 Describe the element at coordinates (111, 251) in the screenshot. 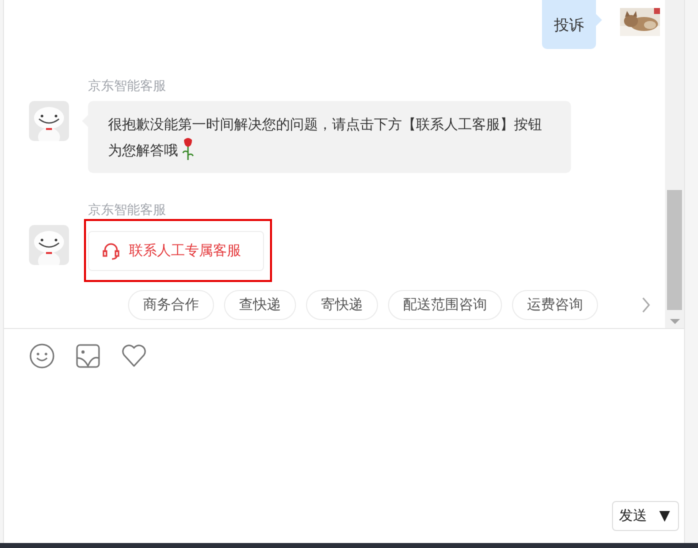

I see `headset-icon` at that location.